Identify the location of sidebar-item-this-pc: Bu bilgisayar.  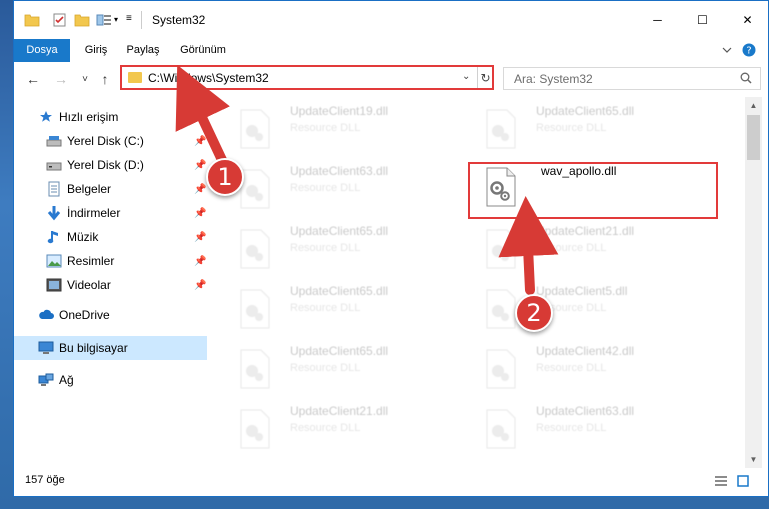
(110, 348).